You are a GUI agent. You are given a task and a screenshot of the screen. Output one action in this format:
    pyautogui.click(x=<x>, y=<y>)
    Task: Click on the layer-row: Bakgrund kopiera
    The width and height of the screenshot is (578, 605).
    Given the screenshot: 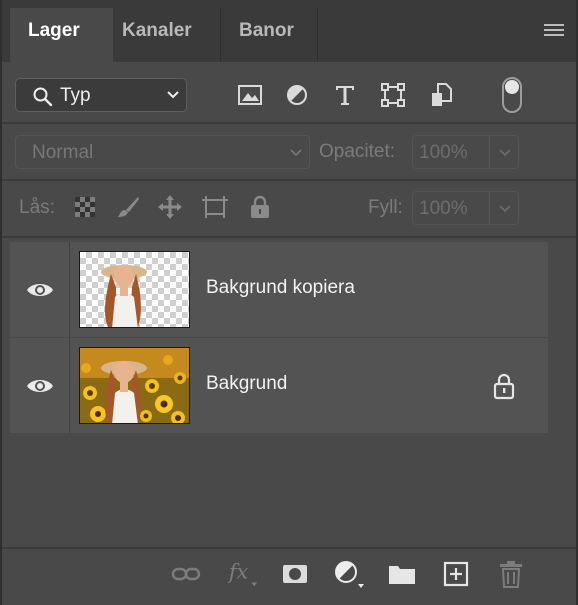 What is the action you would take?
    pyautogui.click(x=279, y=289)
    